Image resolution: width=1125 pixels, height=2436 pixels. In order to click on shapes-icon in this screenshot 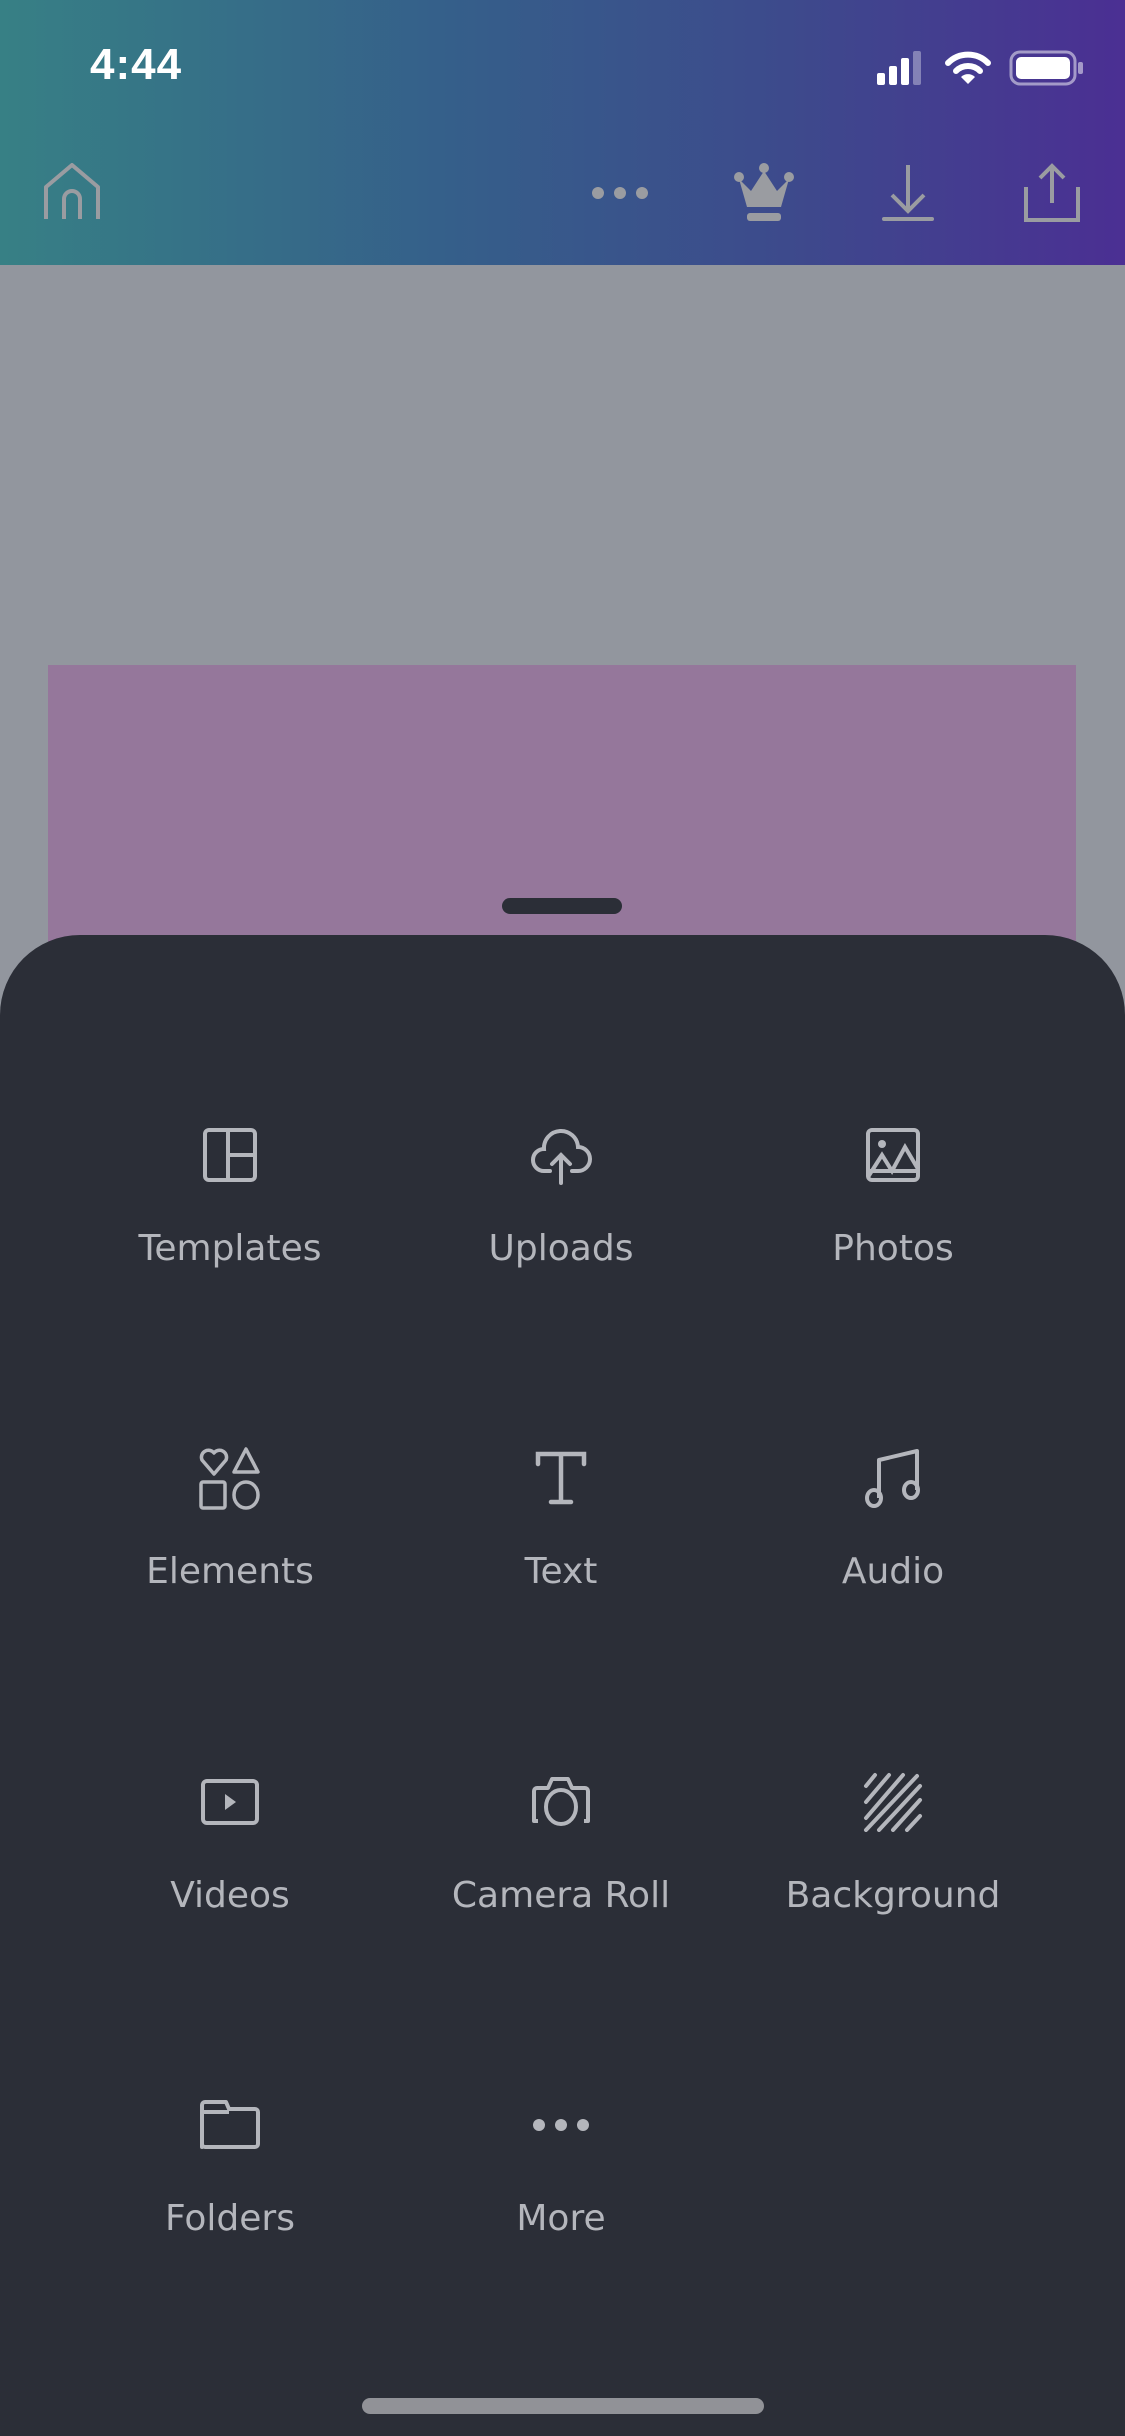, I will do `click(230, 1478)`.